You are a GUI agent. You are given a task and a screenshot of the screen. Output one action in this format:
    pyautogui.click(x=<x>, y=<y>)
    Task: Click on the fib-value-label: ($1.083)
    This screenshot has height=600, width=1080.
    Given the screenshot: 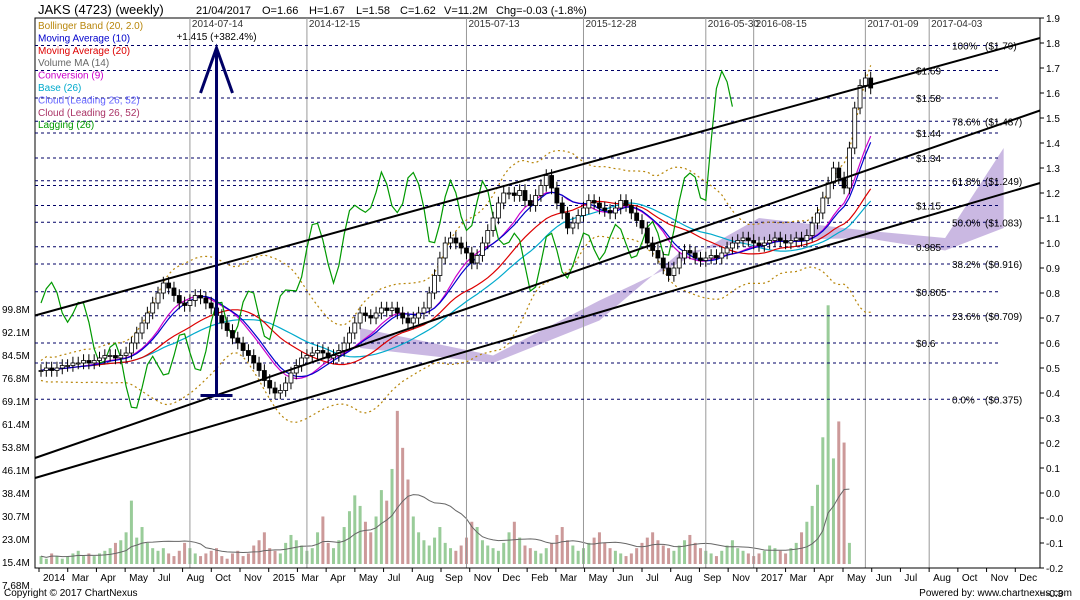 What is the action you would take?
    pyautogui.click(x=1003, y=223)
    